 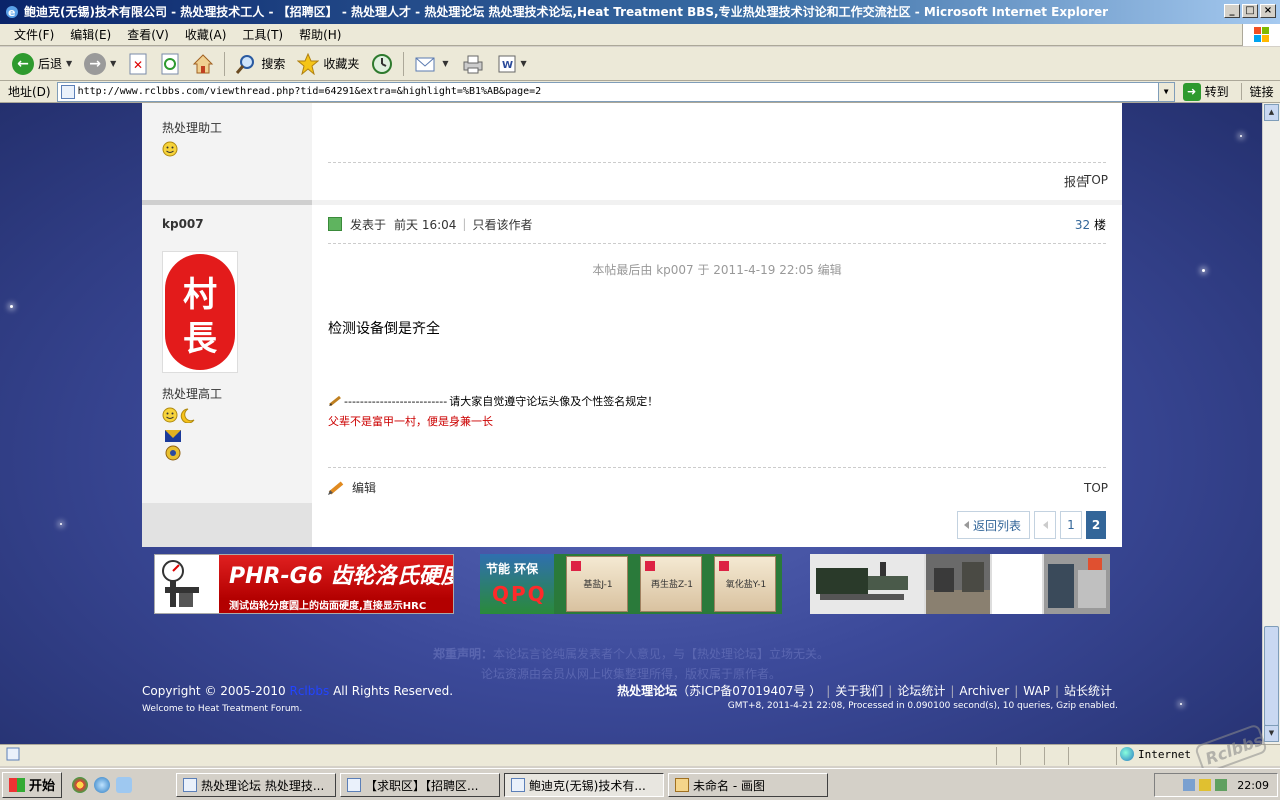 I want to click on menu-help: 帮助(H), so click(x=320, y=34).